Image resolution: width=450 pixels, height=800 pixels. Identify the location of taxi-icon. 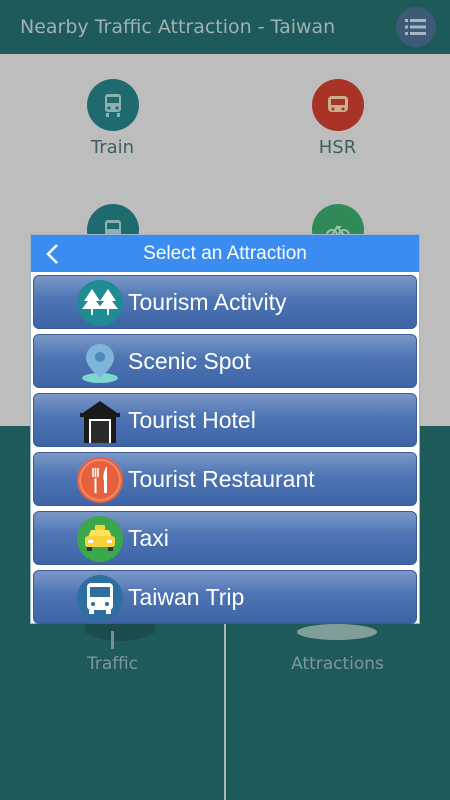
(100, 539).